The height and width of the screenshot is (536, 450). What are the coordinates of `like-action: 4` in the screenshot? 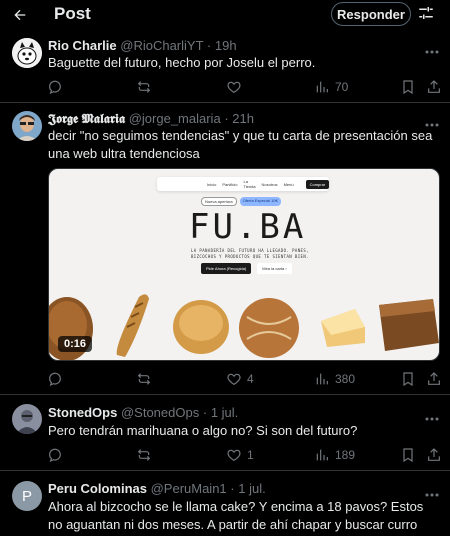 It's located at (240, 379).